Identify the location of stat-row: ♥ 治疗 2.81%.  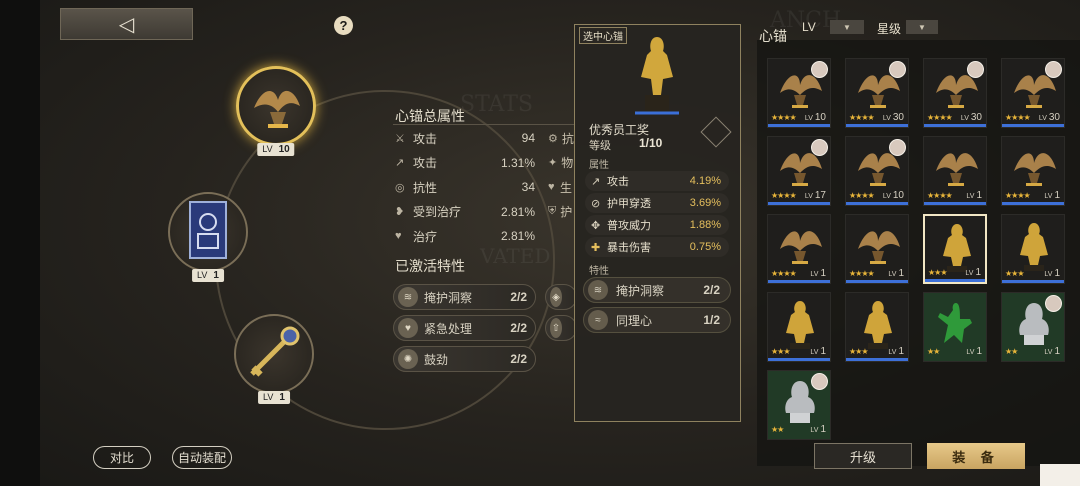
(465, 236).